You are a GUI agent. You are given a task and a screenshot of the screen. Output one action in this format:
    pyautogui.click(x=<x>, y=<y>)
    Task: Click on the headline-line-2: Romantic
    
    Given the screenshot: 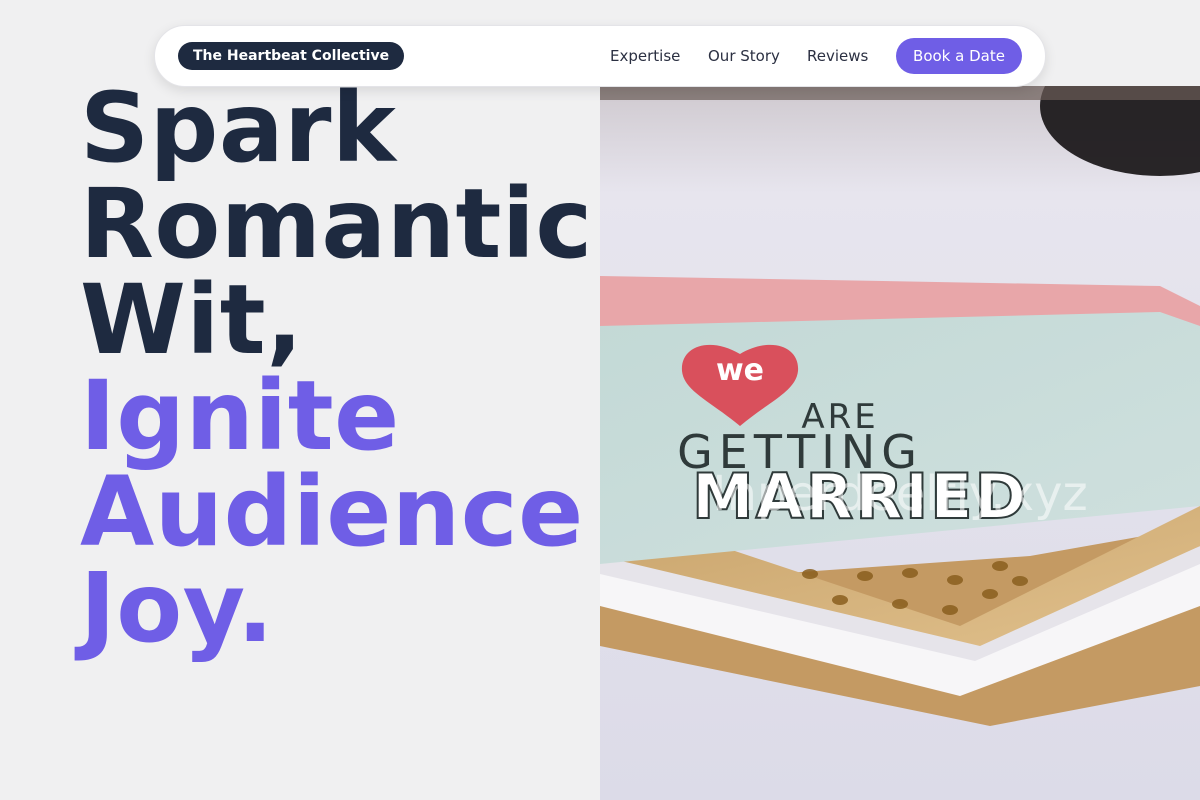 What is the action you would take?
    pyautogui.click(x=336, y=224)
    